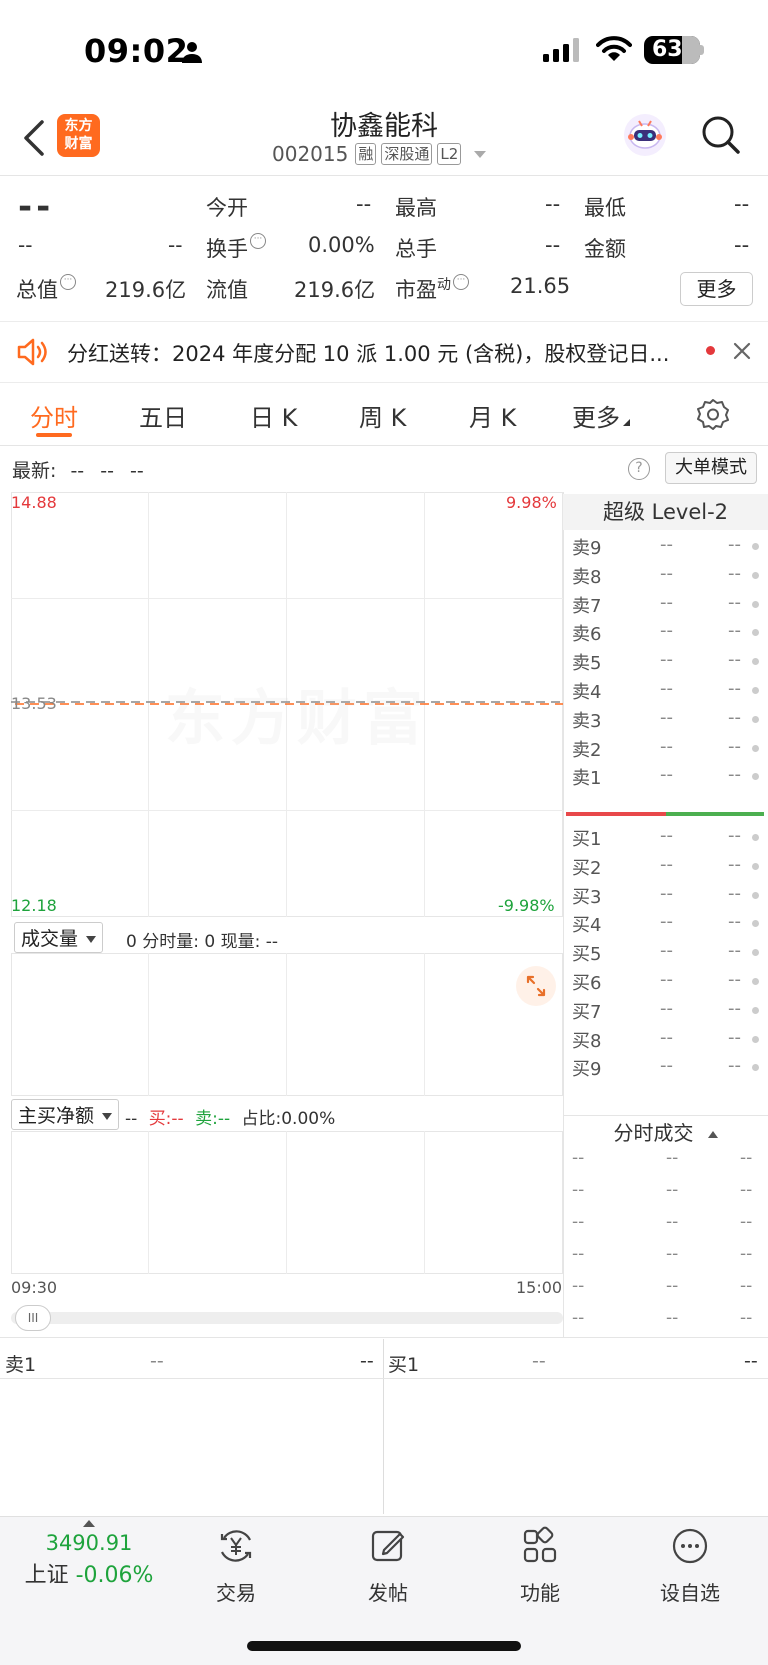 Image resolution: width=768 pixels, height=1665 pixels. I want to click on buy-level-row: 买6 -- --, so click(670, 984).